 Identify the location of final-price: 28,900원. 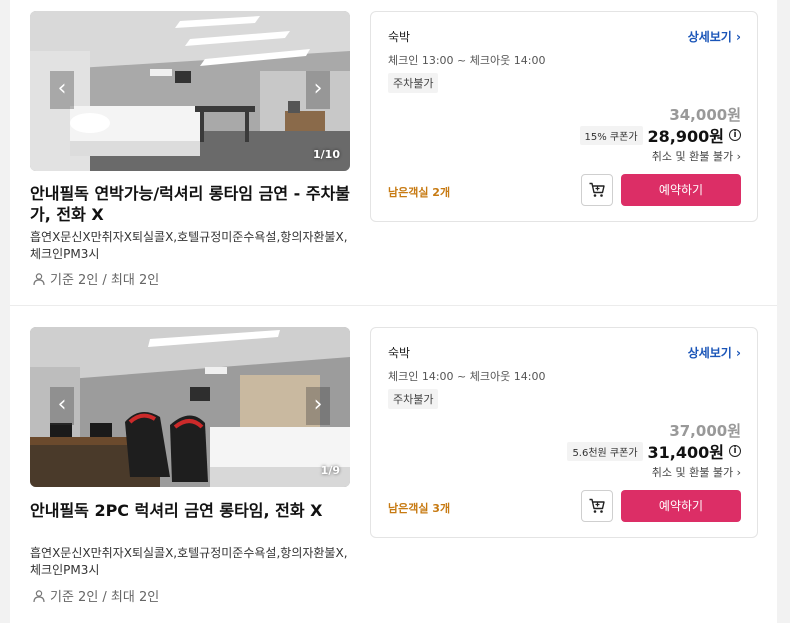
(685, 136).